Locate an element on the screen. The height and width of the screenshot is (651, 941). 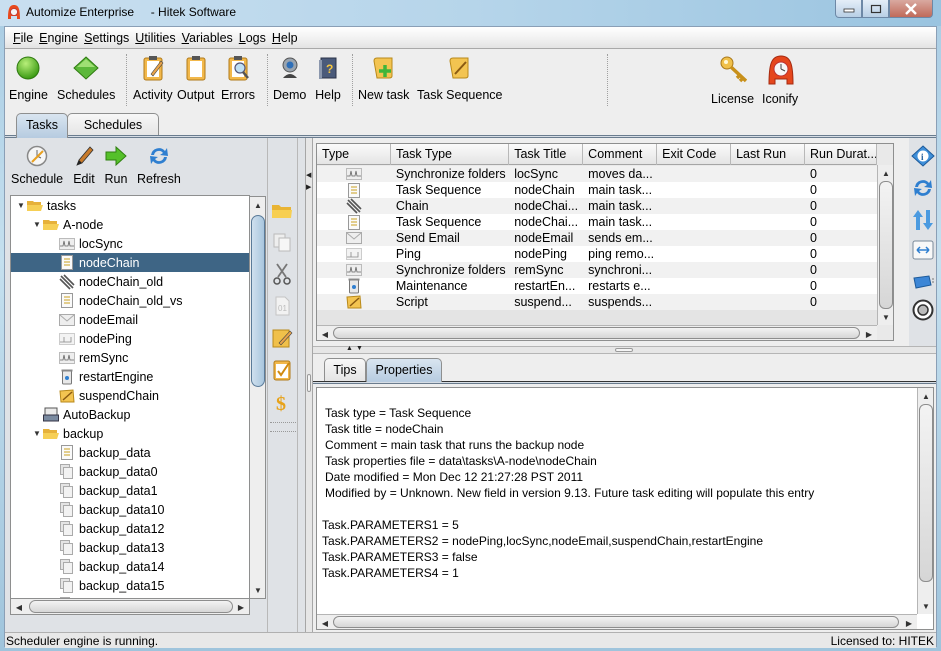
menu-file: File is located at coordinates (23, 38).